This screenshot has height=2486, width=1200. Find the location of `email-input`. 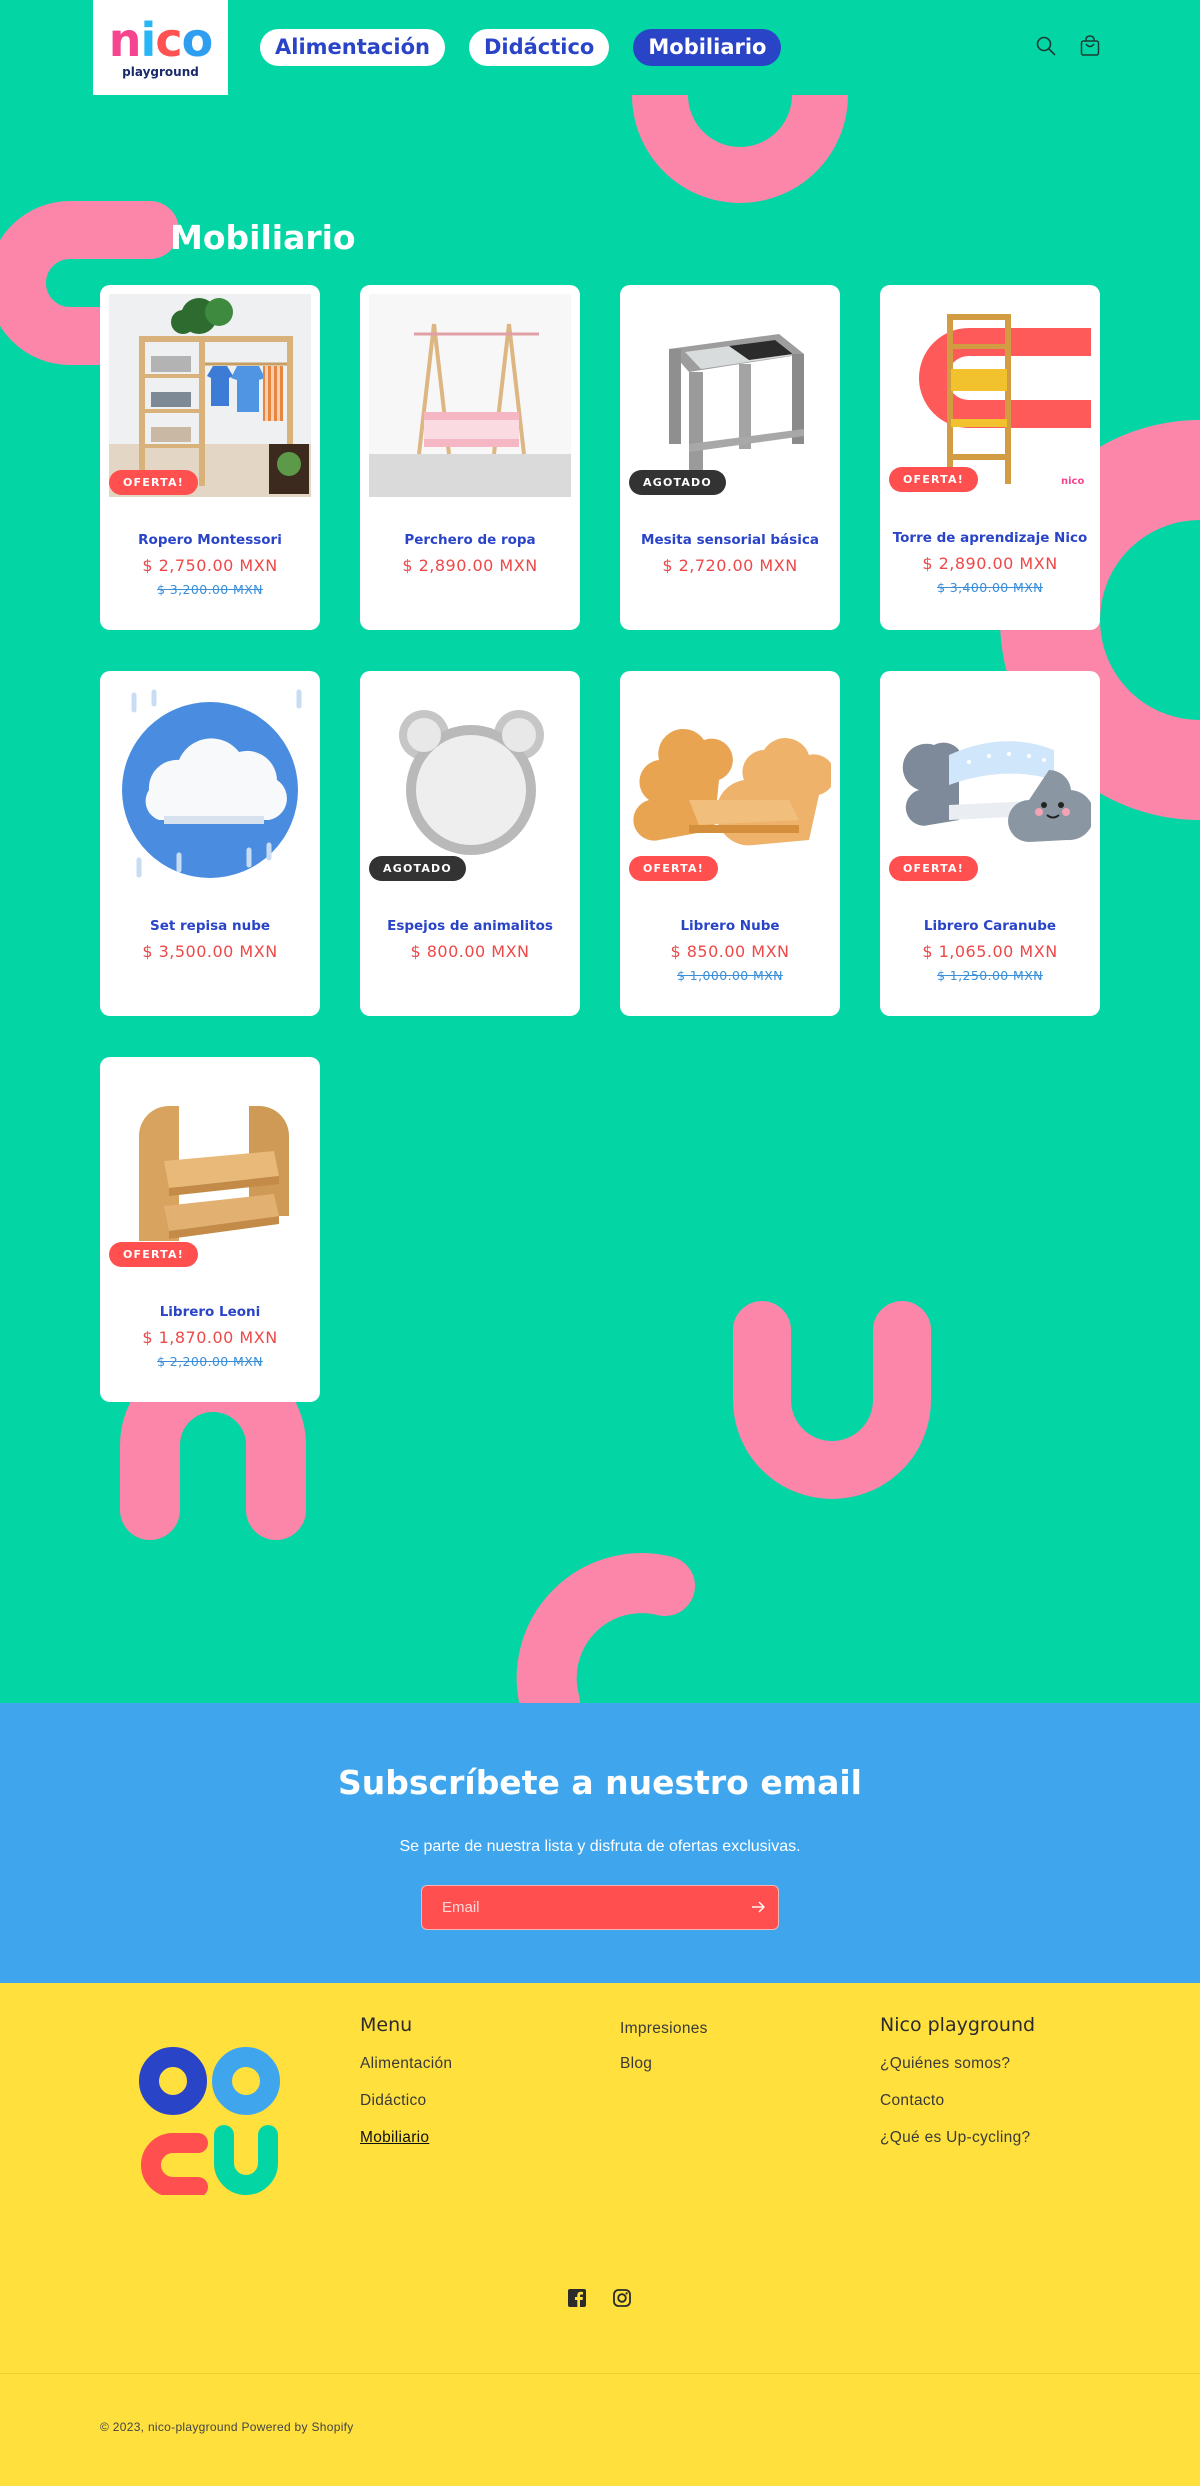

email-input is located at coordinates (572, 1907).